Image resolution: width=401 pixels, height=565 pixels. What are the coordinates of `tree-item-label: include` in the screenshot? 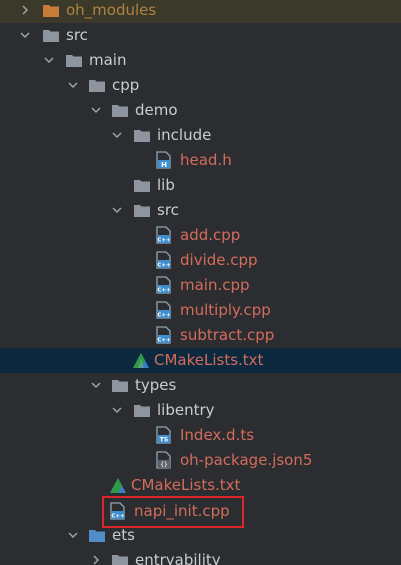 It's located at (184, 135).